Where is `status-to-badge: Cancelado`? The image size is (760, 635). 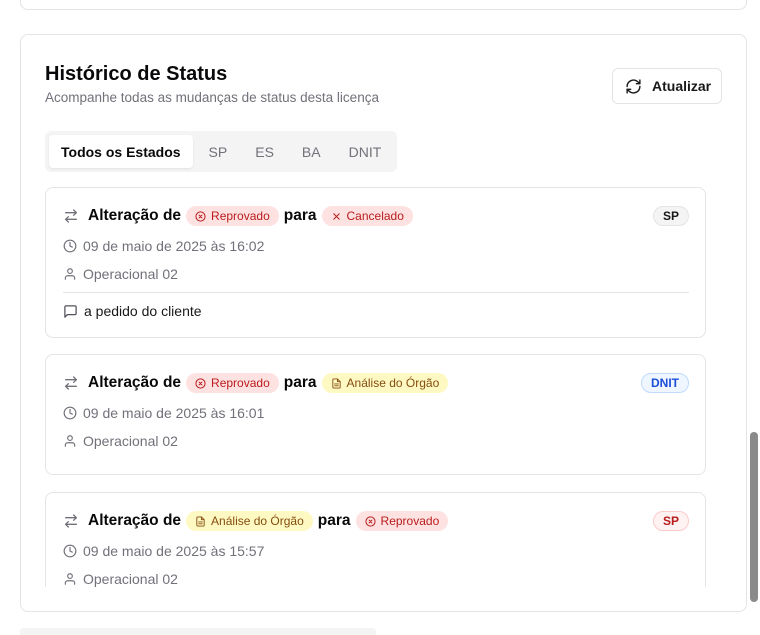
status-to-badge: Cancelado is located at coordinates (367, 216).